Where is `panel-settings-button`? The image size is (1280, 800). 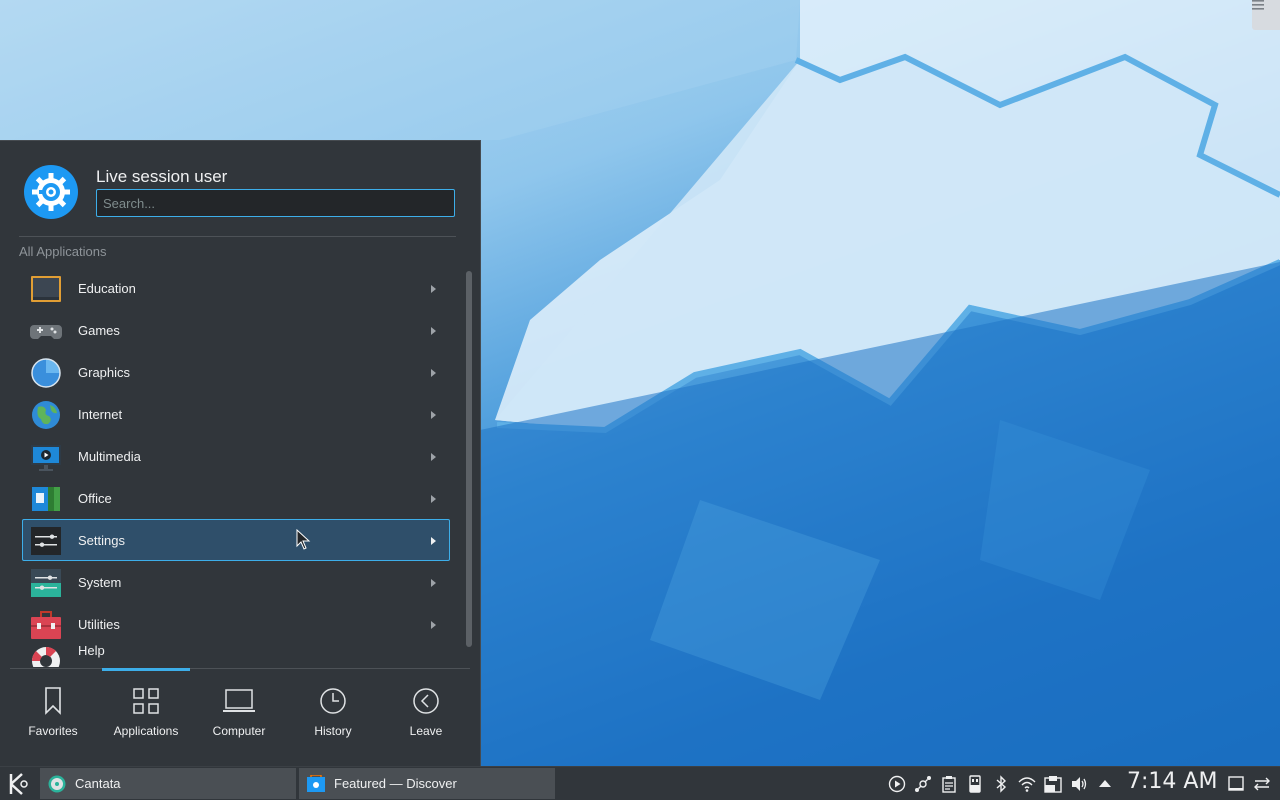
panel-settings-button is located at coordinates (1262, 784).